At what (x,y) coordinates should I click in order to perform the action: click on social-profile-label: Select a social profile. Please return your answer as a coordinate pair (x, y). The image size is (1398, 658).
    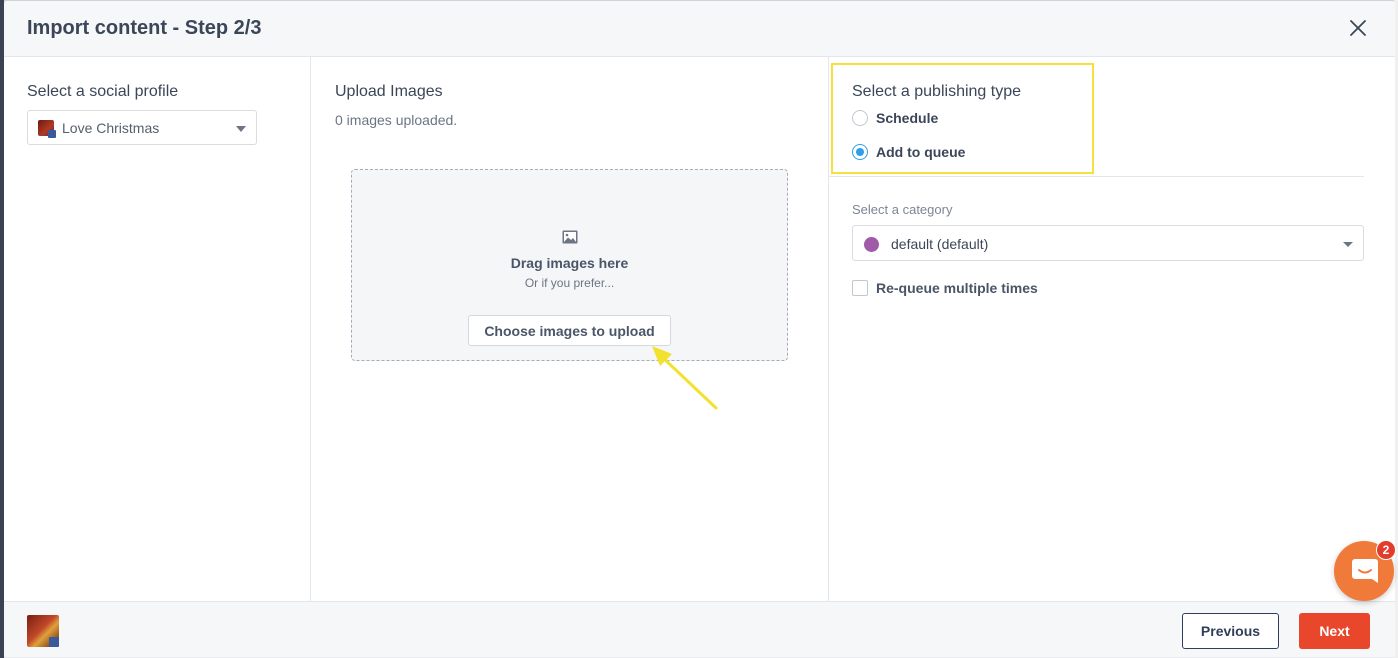
    Looking at the image, I should click on (103, 91).